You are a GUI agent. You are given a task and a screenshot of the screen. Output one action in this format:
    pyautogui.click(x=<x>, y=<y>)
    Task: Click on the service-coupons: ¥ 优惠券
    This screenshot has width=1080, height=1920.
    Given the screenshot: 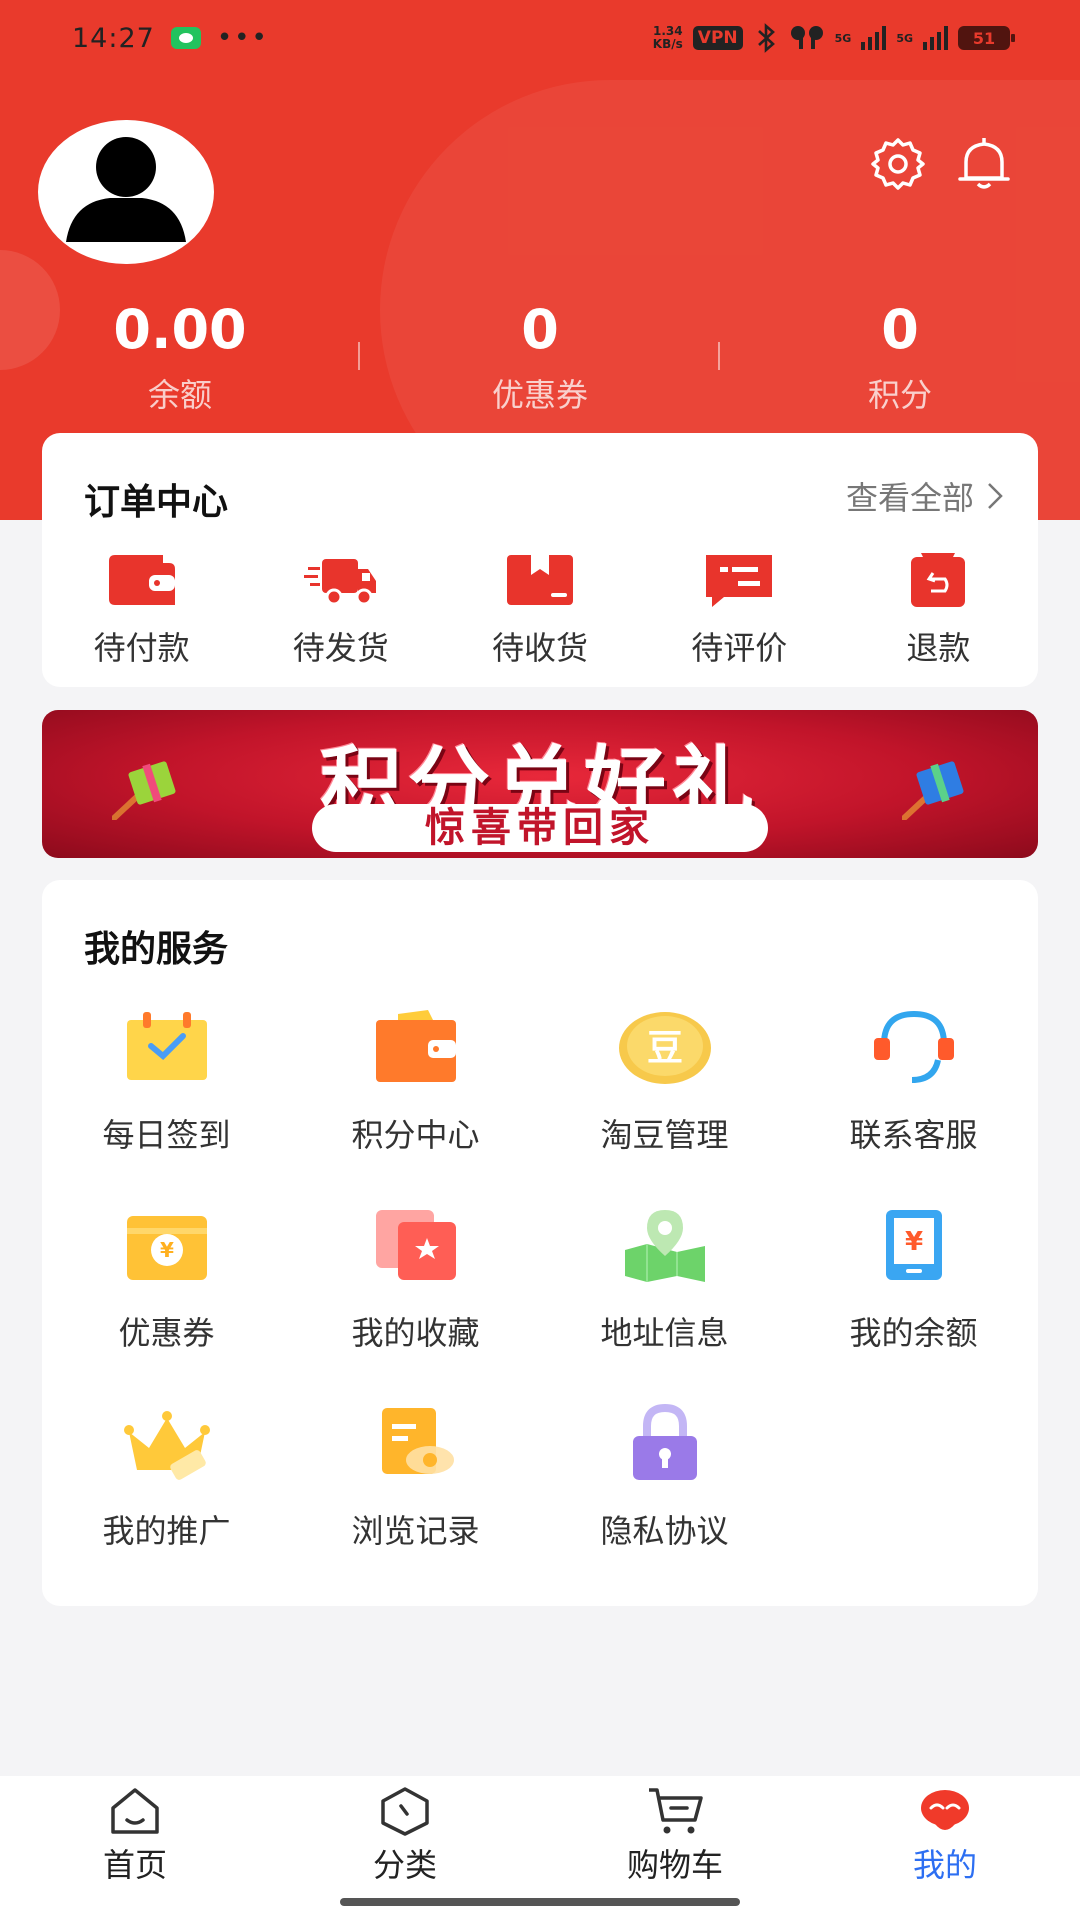 What is the action you would take?
    pyautogui.click(x=166, y=1305)
    